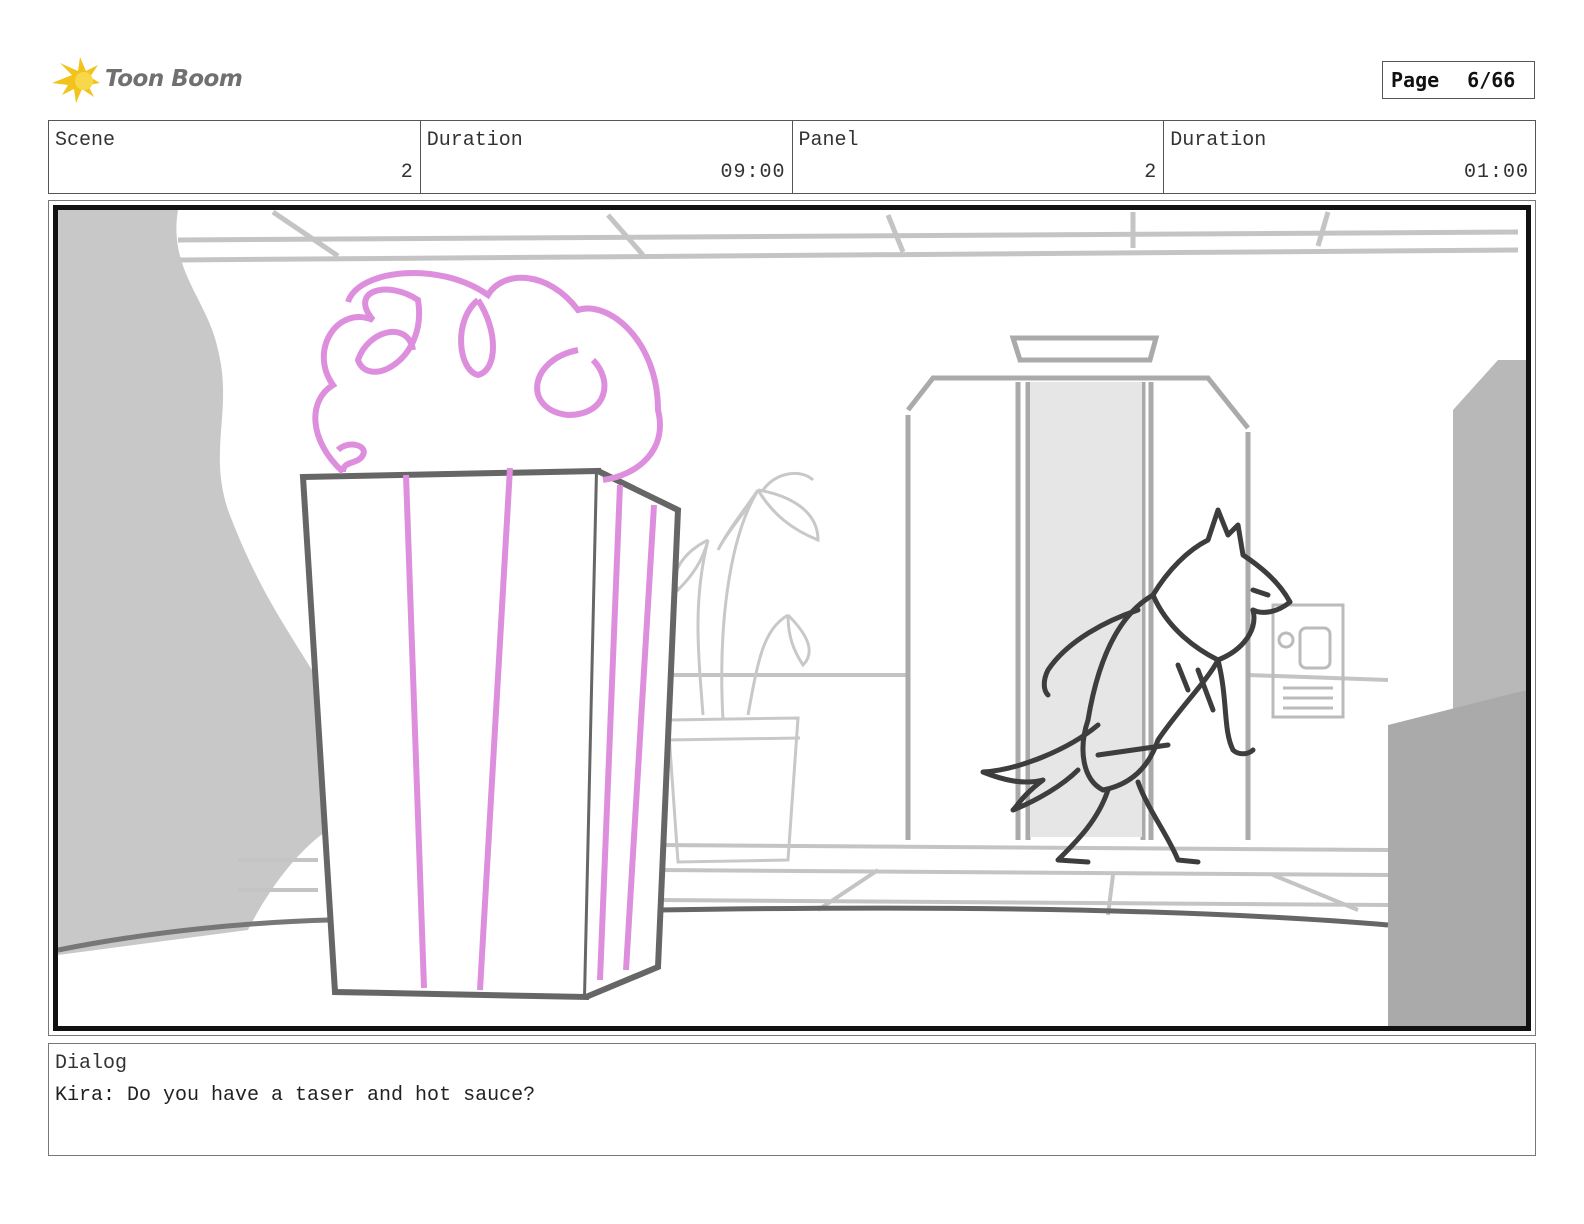 This screenshot has width=1584, height=1224. What do you see at coordinates (295, 1095) in the screenshot?
I see `dialog-text: Kira: Do you have a taser and hot sauce?` at bounding box center [295, 1095].